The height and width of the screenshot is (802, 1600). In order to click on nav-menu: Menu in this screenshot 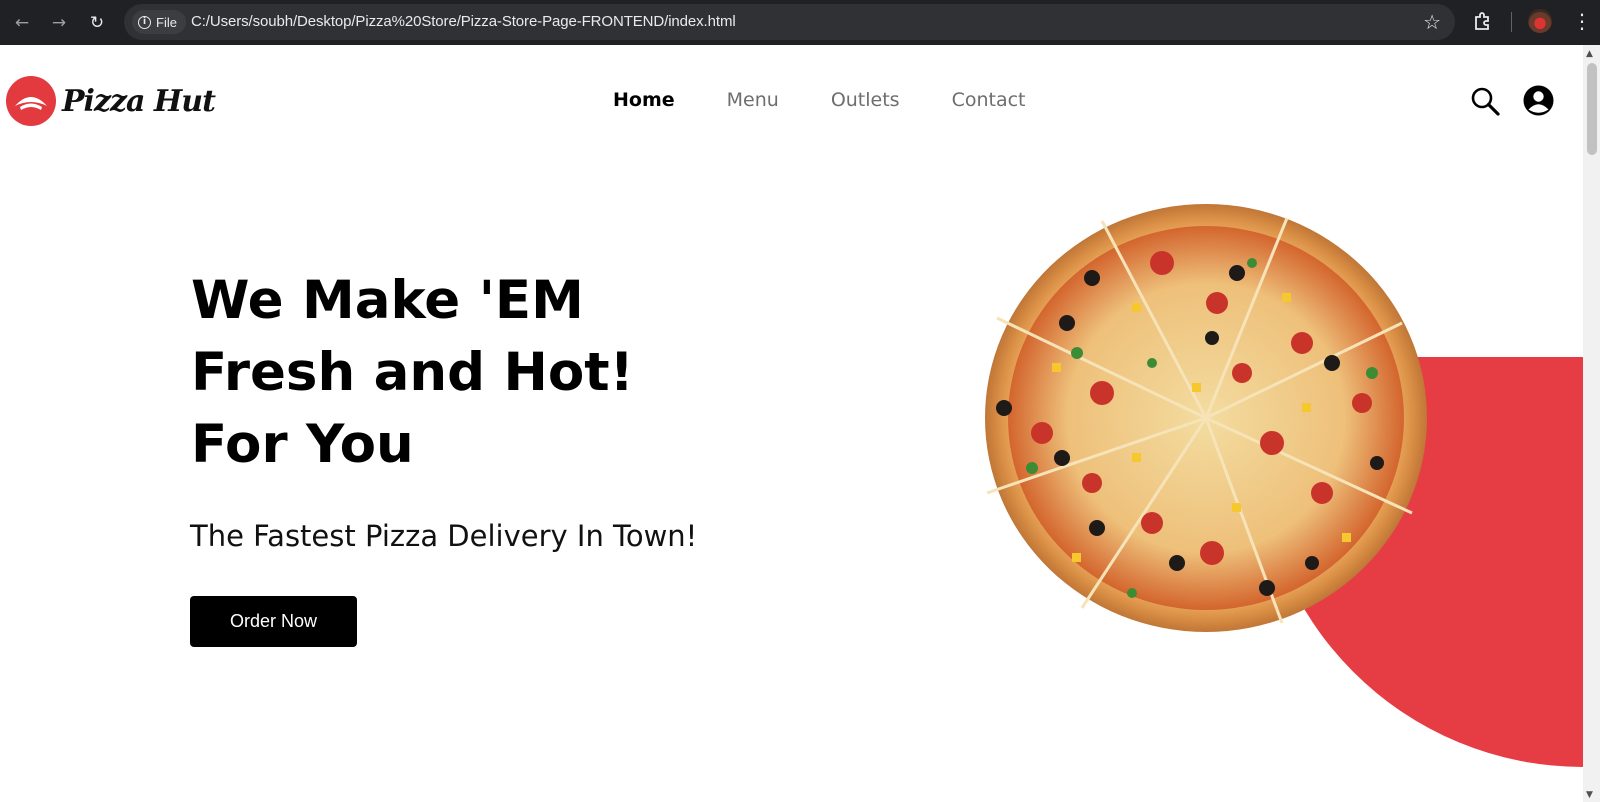, I will do `click(753, 100)`.